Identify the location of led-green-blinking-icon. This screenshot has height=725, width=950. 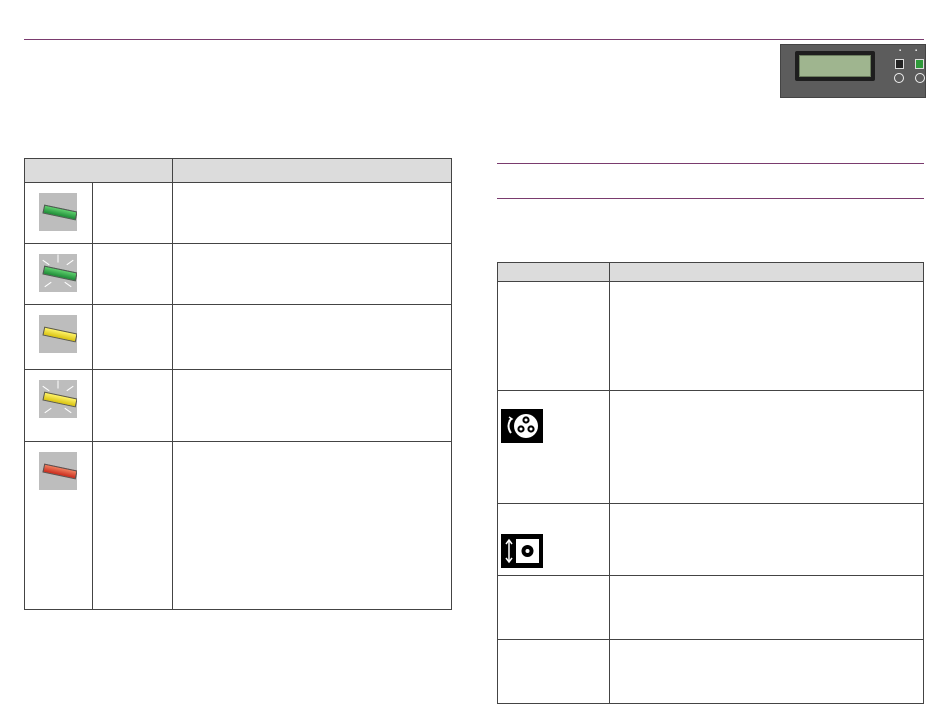
(58, 273).